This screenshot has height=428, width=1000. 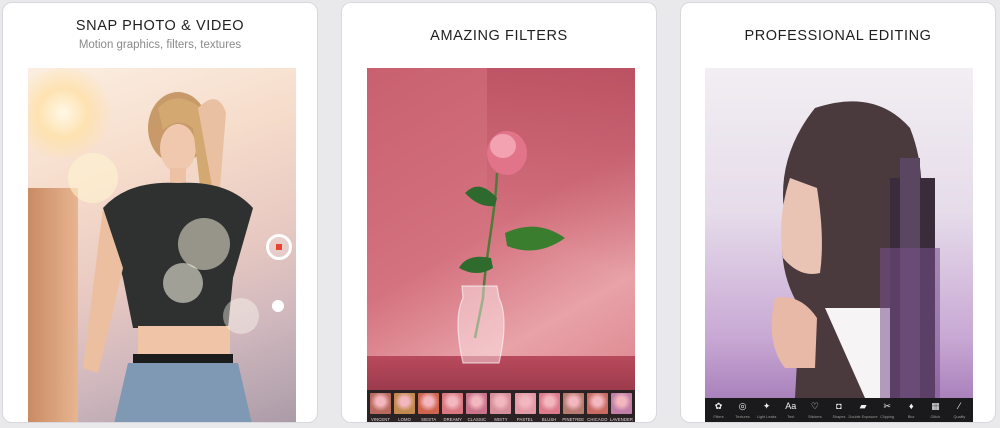 I want to click on text-icon: Aa, so click(x=791, y=406).